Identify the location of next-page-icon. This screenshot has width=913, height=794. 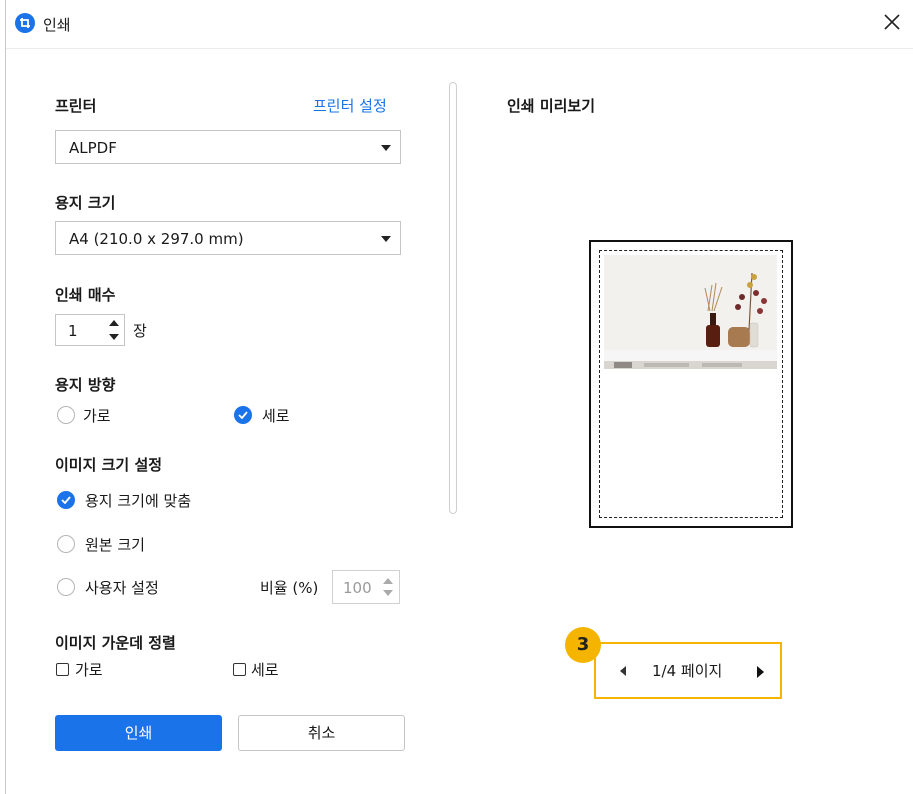
(760, 672).